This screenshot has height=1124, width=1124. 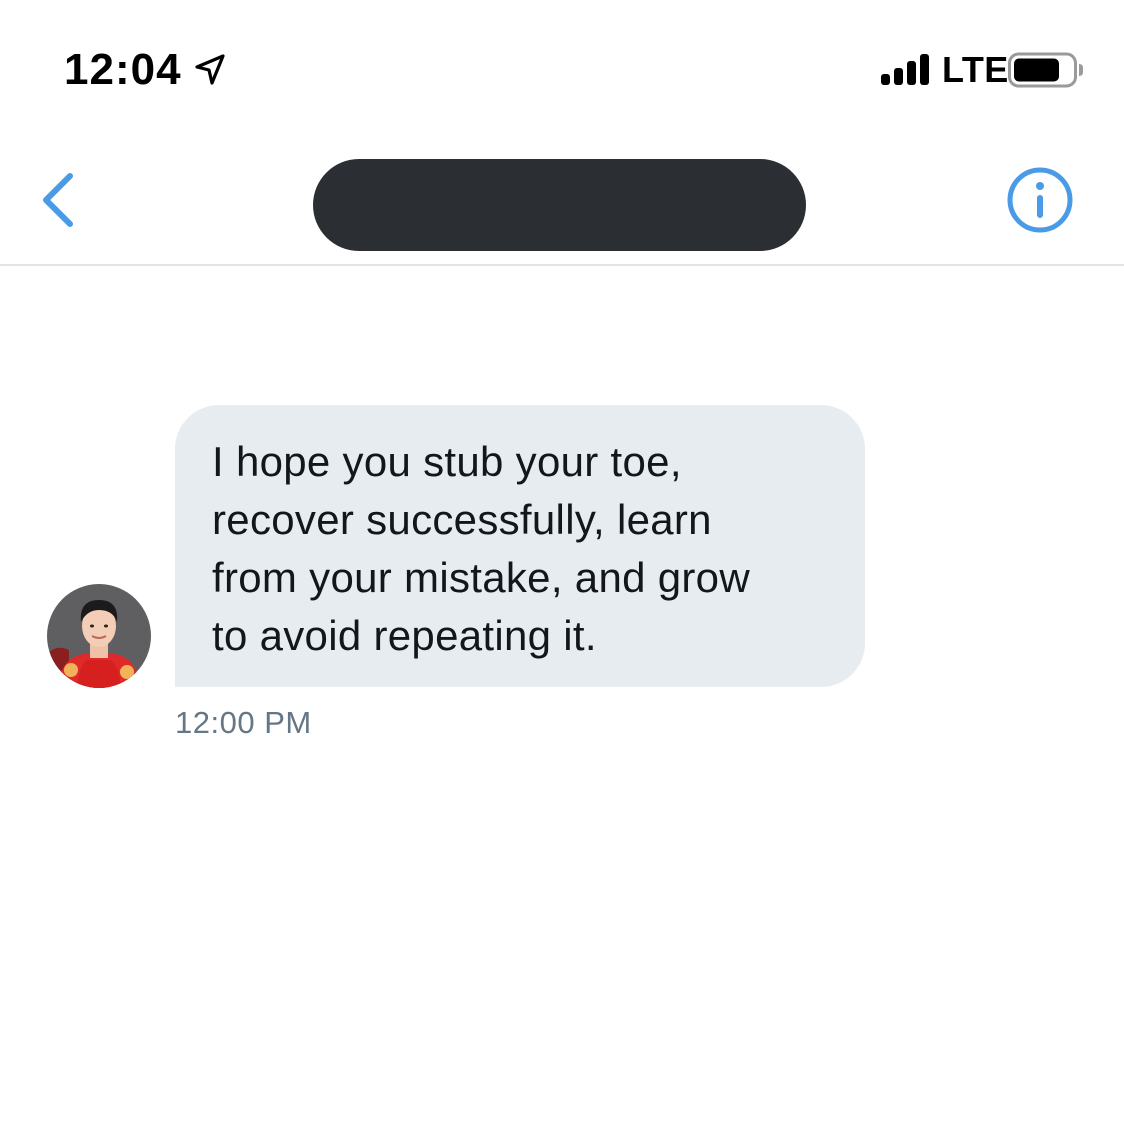 I want to click on cellular-signal-icon, so click(x=905, y=69).